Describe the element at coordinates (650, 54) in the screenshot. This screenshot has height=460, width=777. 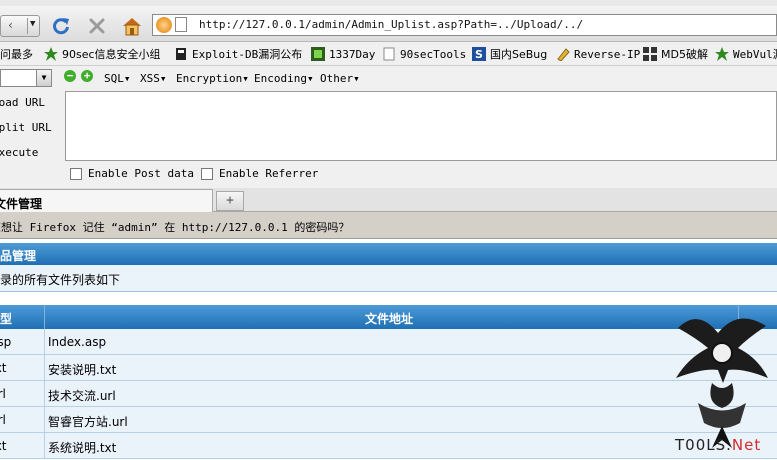
I see `grid-icon` at that location.